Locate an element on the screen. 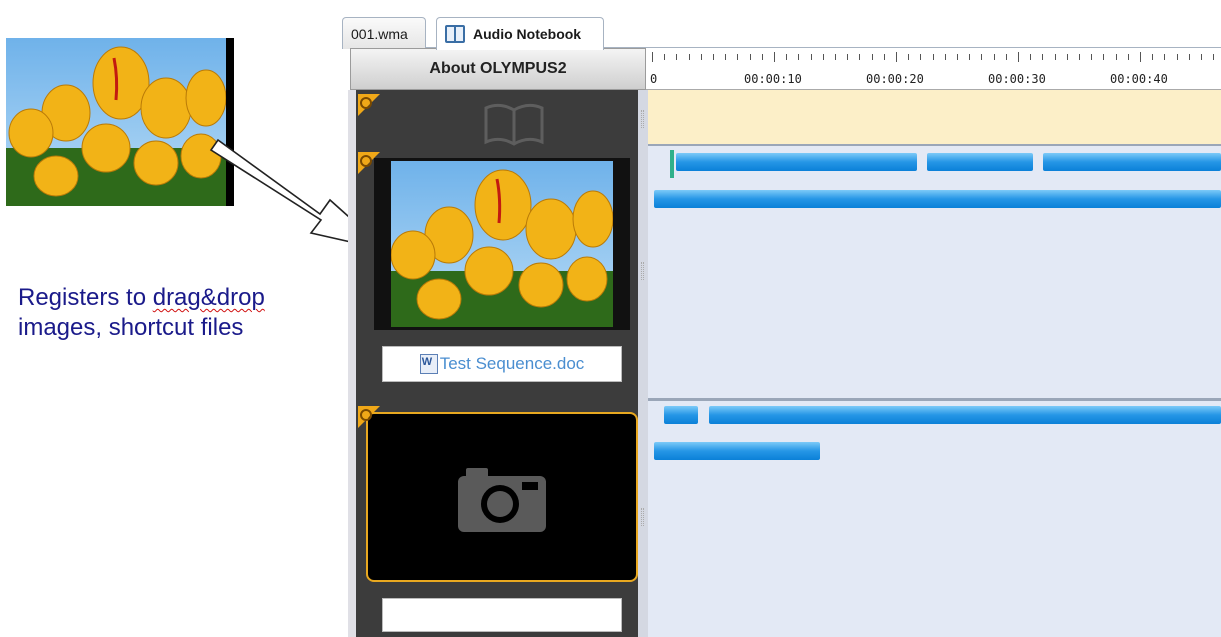 This screenshot has height=637, width=1221. tab-audio-notebook: Audio Notebook is located at coordinates (520, 33).